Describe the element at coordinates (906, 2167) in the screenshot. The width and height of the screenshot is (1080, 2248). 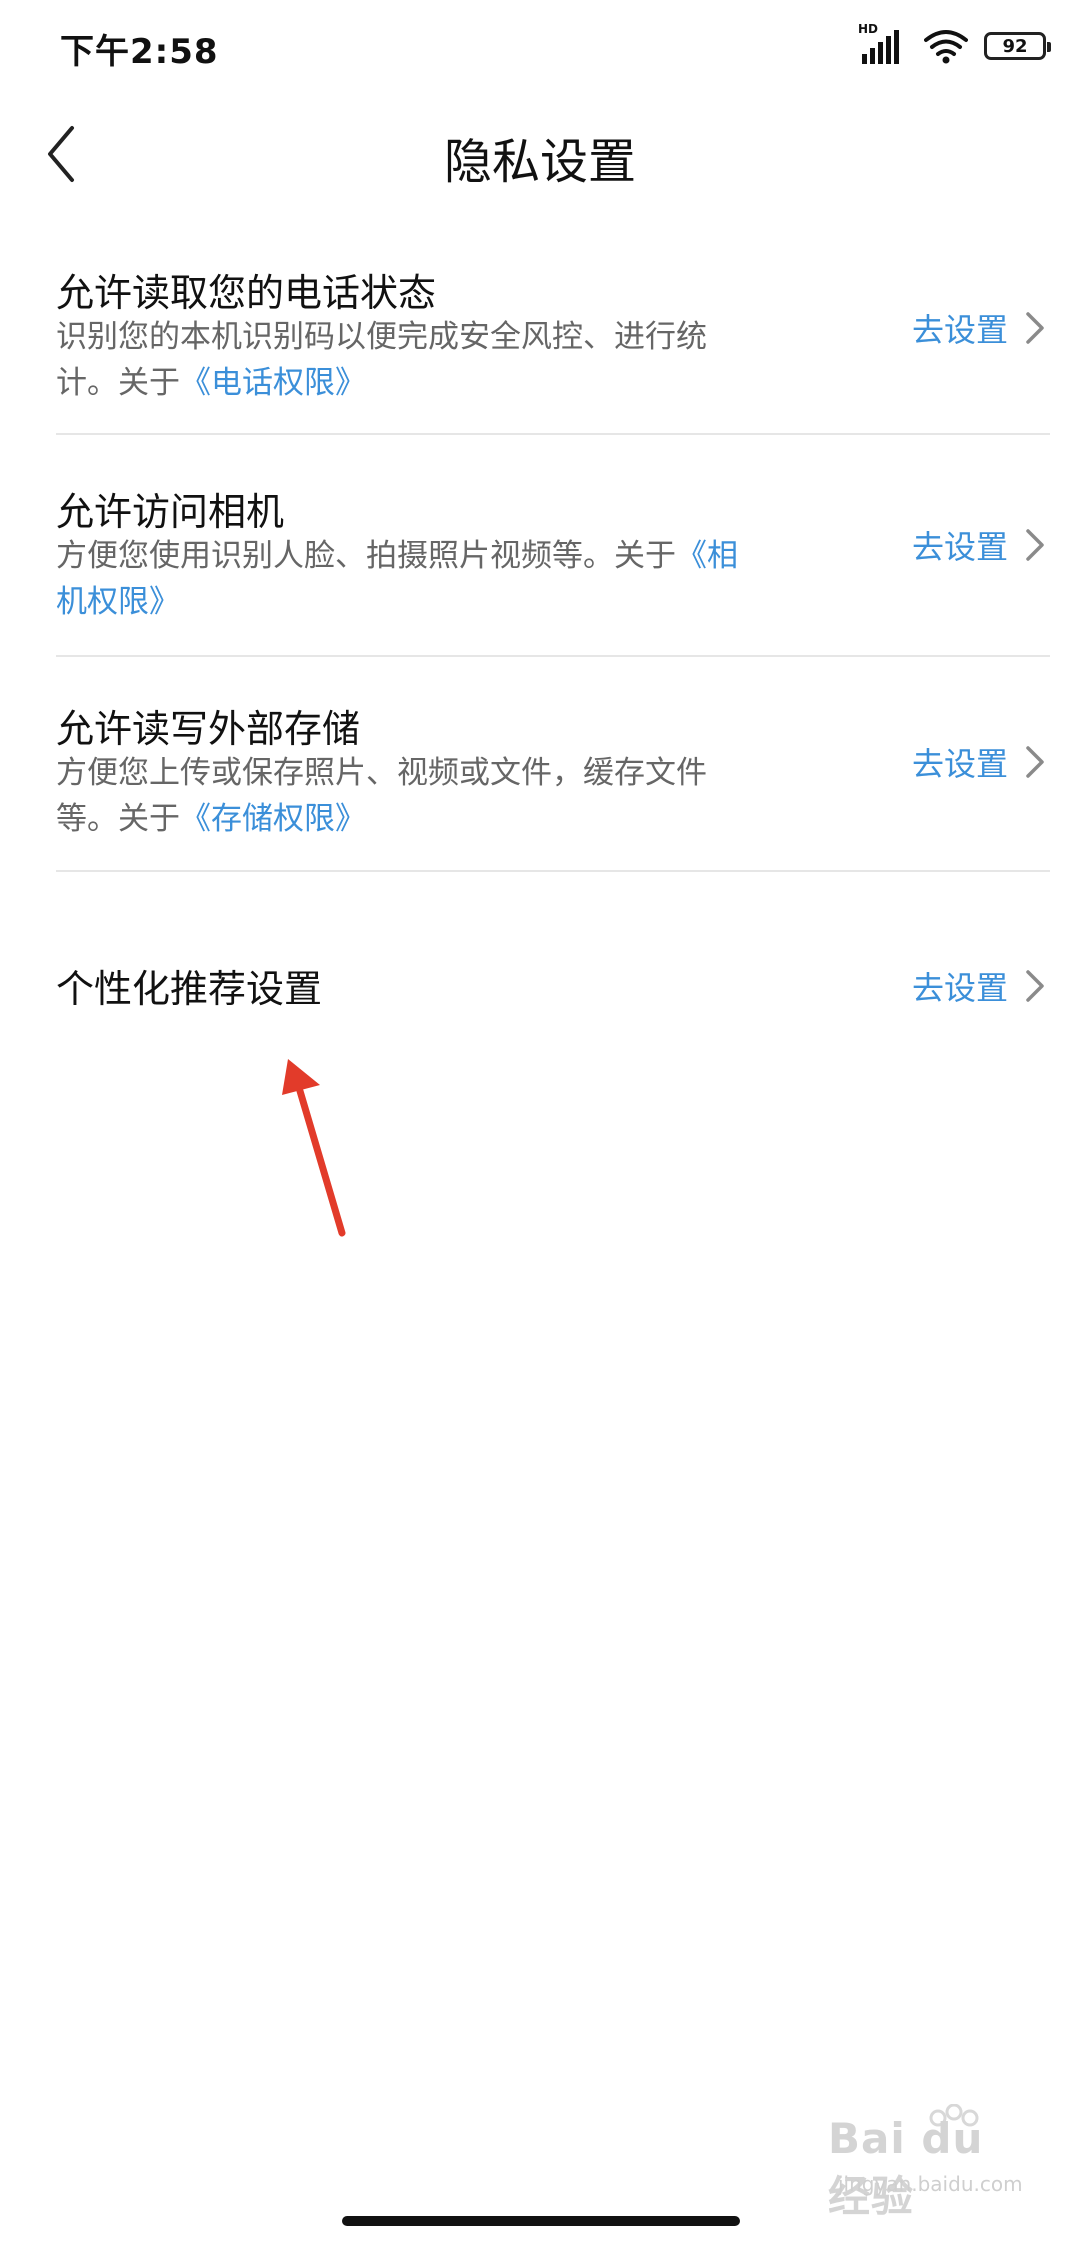
I see `watermark-logo: Bai du 经验` at that location.